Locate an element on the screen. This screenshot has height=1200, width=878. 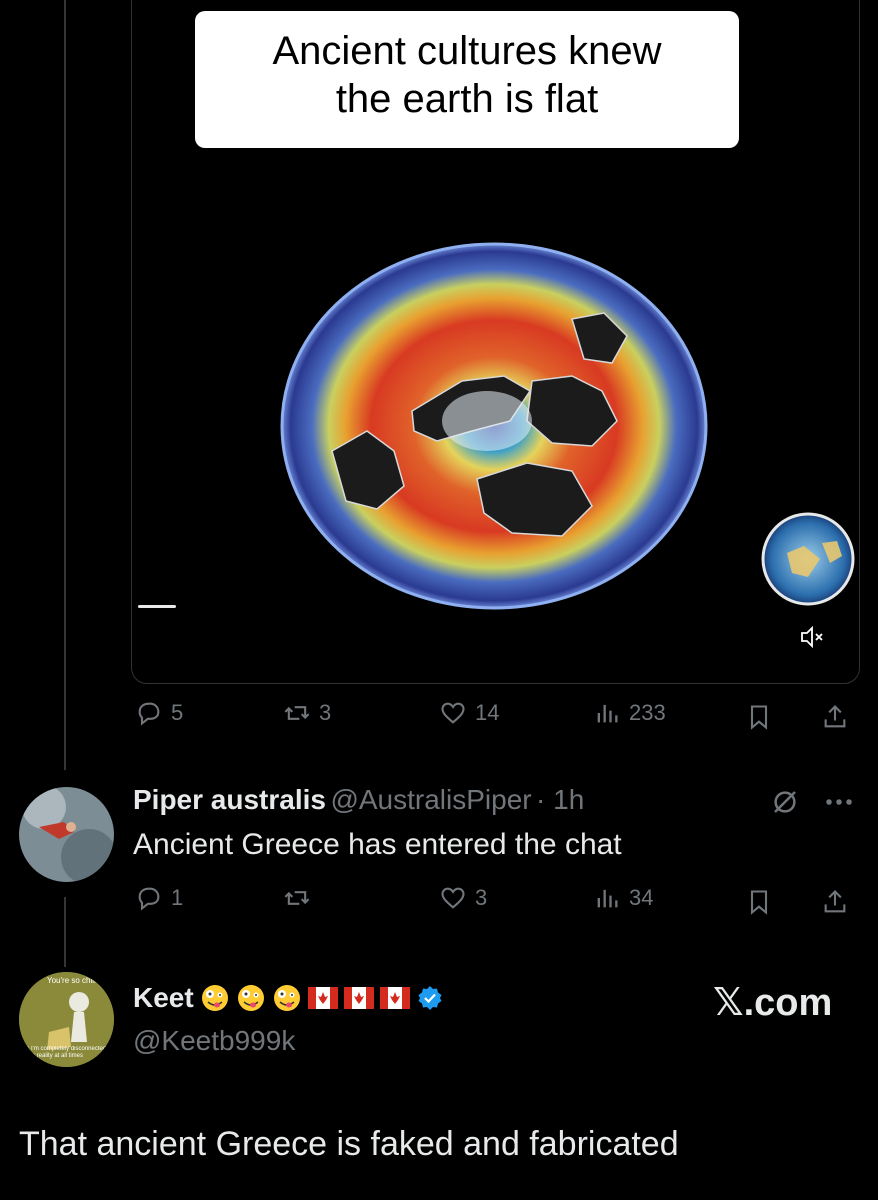
retweet-button is located at coordinates (297, 898).